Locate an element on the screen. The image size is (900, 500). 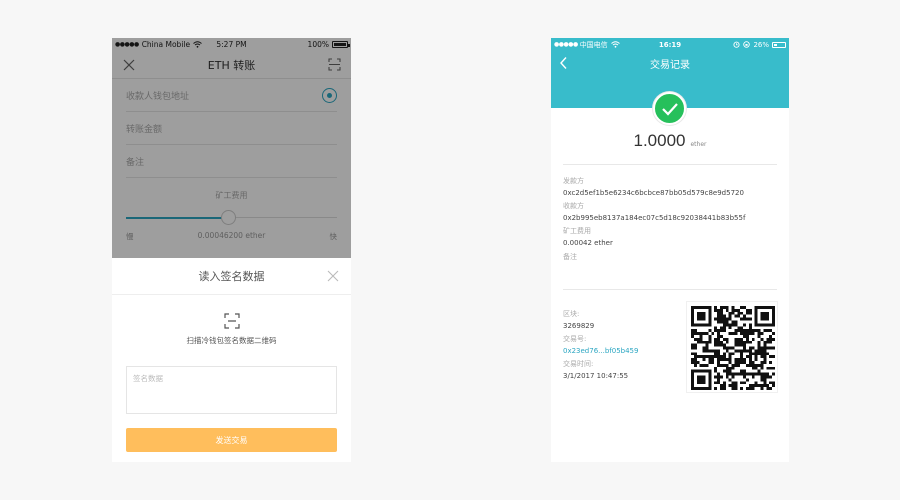
send-transaction-label: 发送交易 is located at coordinates (231, 440).